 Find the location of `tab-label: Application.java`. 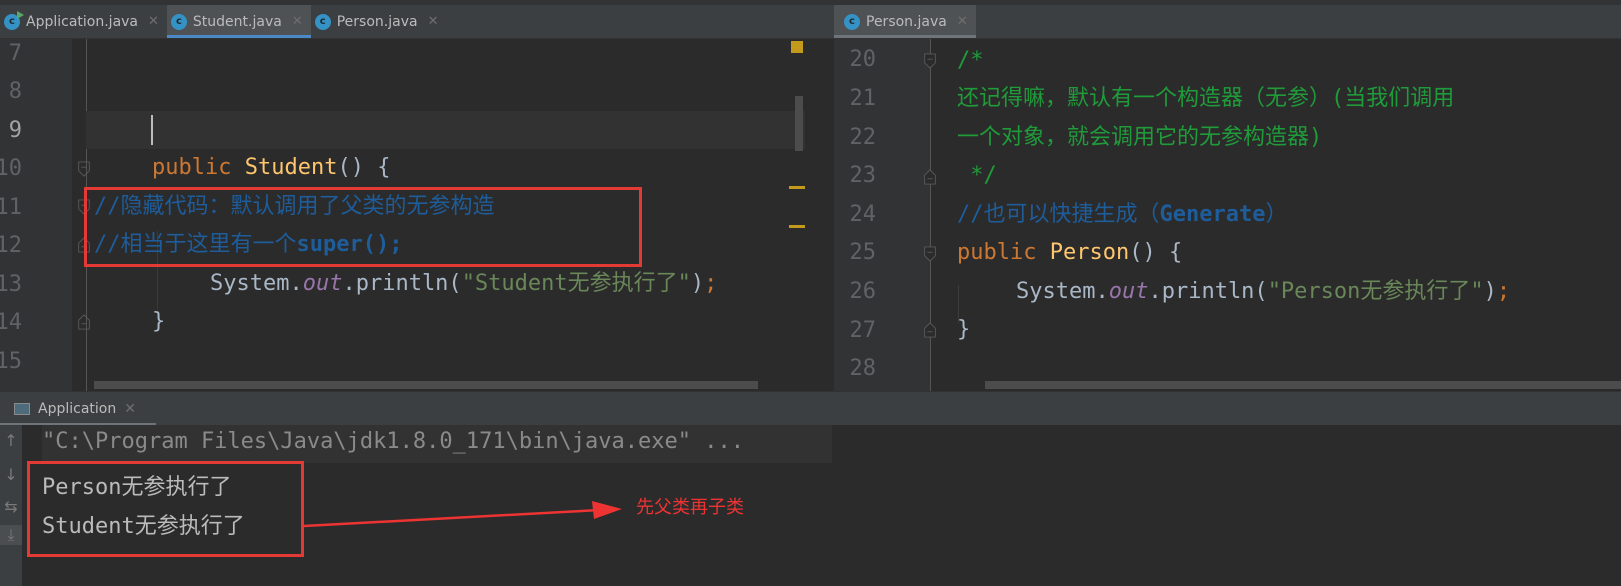

tab-label: Application.java is located at coordinates (82, 21).